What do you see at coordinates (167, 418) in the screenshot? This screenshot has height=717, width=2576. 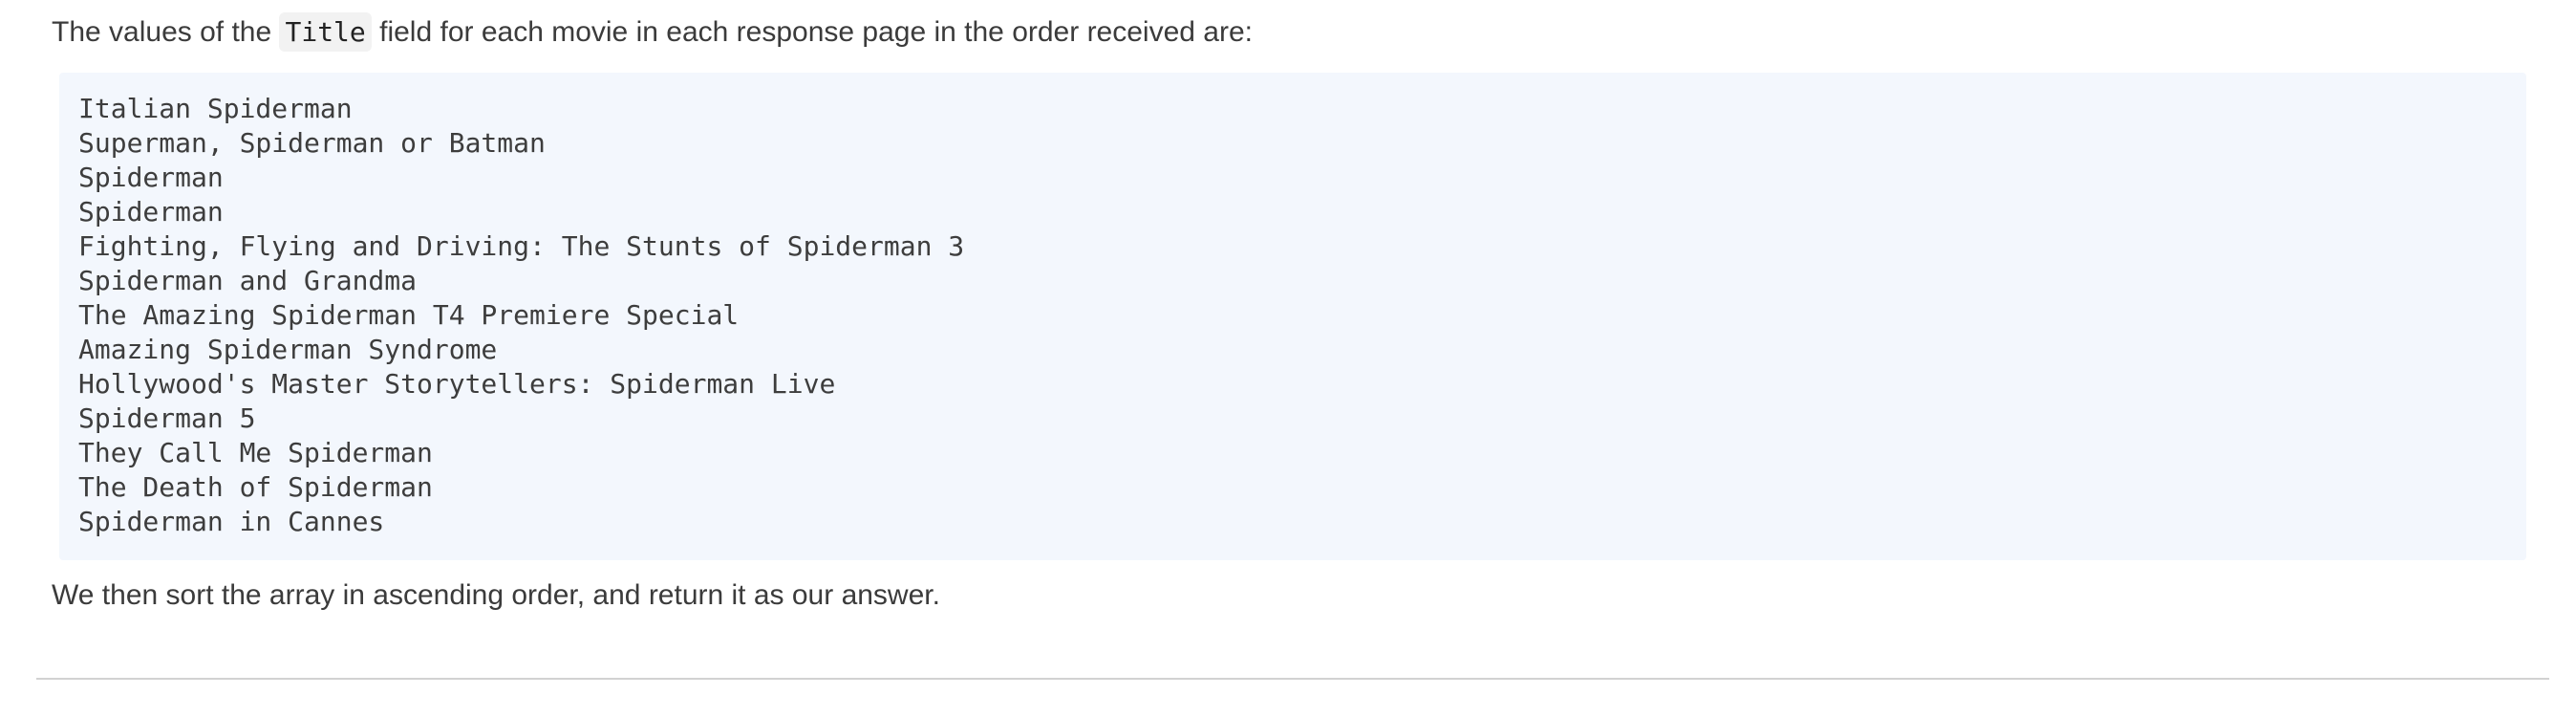 I see `code-line: Spiderman 5` at bounding box center [167, 418].